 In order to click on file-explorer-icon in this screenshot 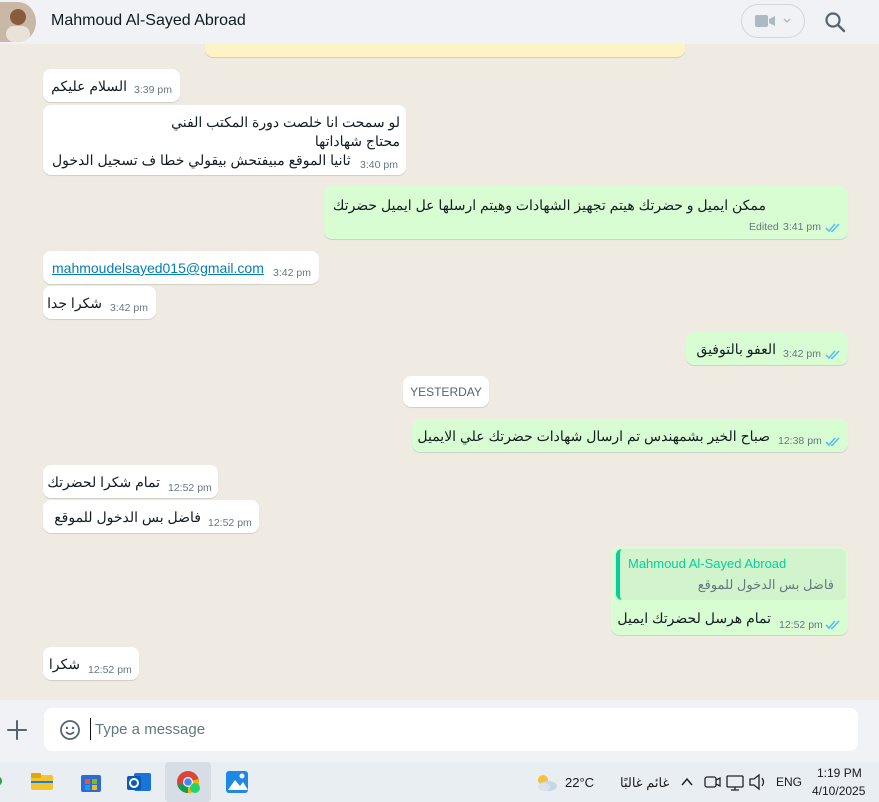, I will do `click(42, 782)`.